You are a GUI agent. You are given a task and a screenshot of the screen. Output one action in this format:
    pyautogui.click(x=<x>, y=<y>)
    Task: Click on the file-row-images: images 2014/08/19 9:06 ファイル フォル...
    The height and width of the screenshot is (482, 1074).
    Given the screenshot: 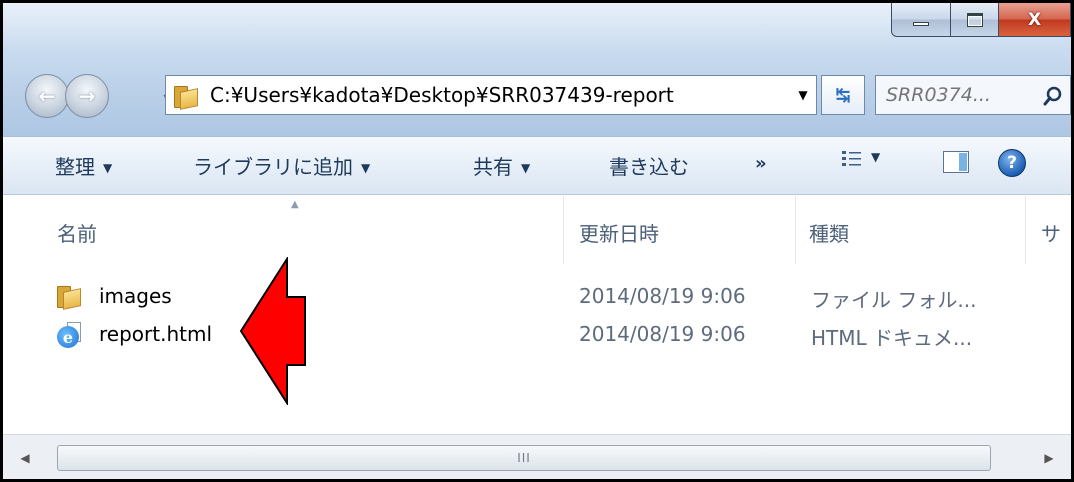 What is the action you would take?
    pyautogui.click(x=537, y=297)
    